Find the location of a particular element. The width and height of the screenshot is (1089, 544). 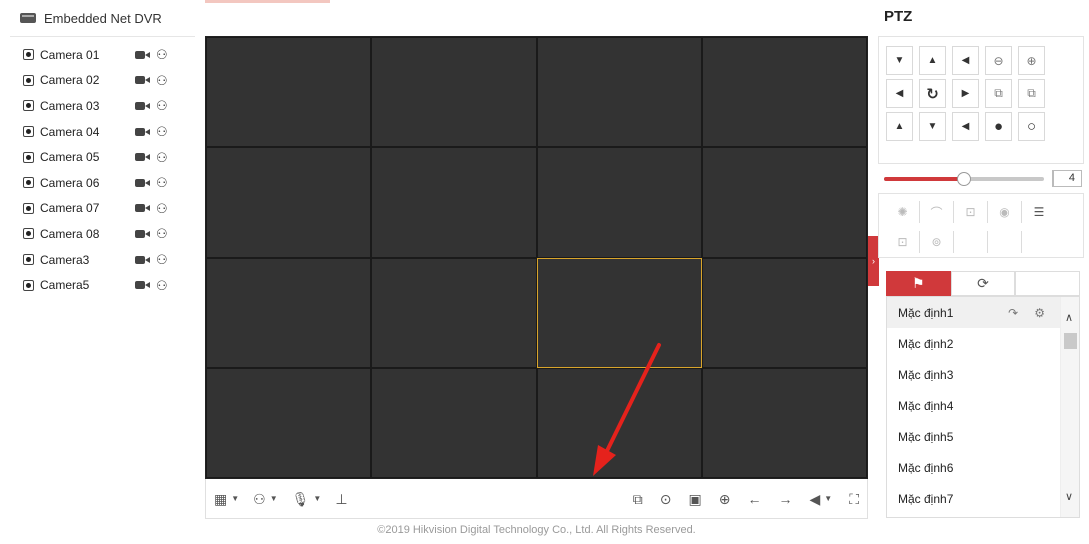

pattern-tab is located at coordinates (1048, 283).